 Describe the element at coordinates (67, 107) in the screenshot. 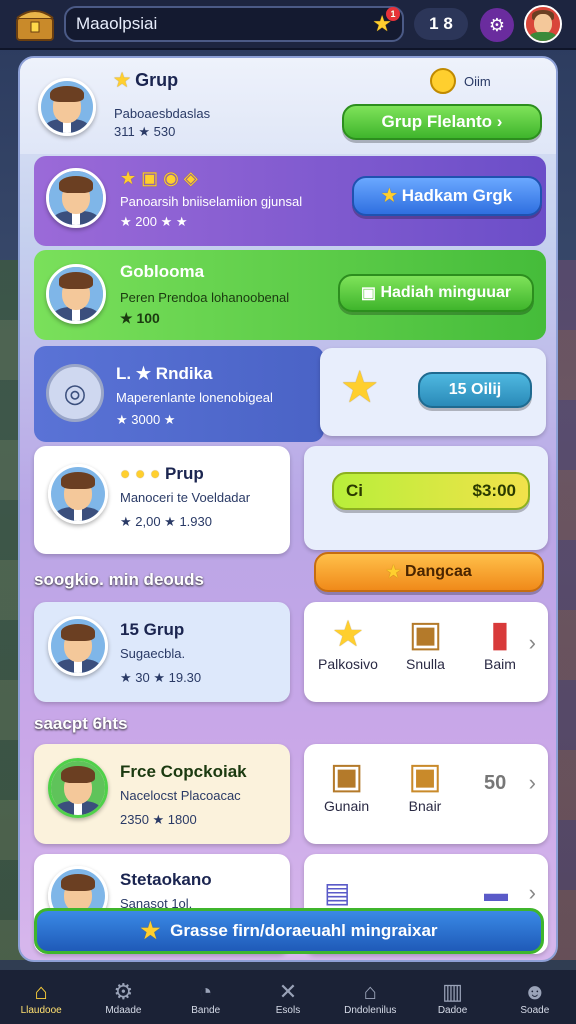

I see `group-avatar` at that location.